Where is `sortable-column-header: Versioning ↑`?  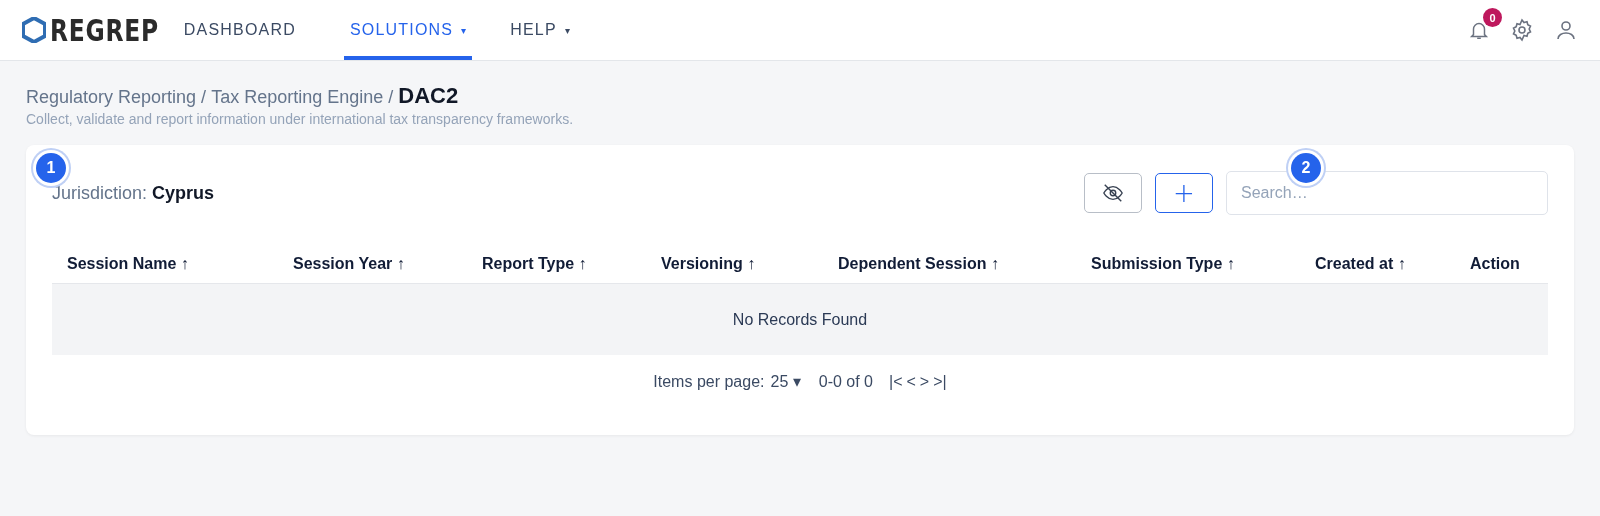 sortable-column-header: Versioning ↑ is located at coordinates (708, 261).